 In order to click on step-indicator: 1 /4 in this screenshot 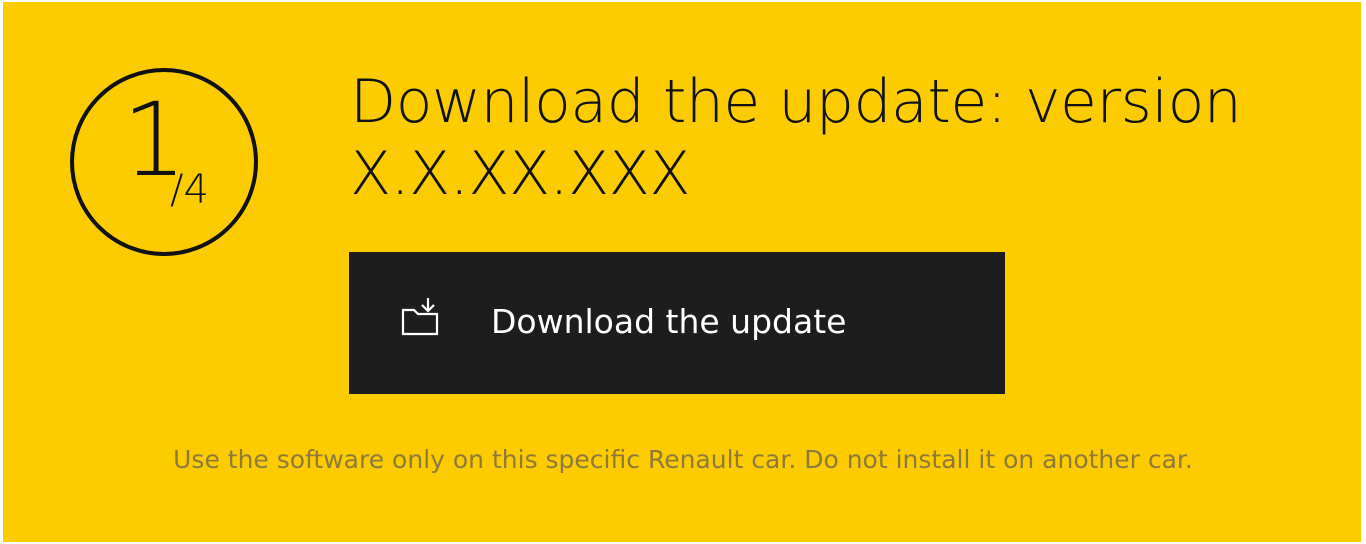, I will do `click(164, 162)`.